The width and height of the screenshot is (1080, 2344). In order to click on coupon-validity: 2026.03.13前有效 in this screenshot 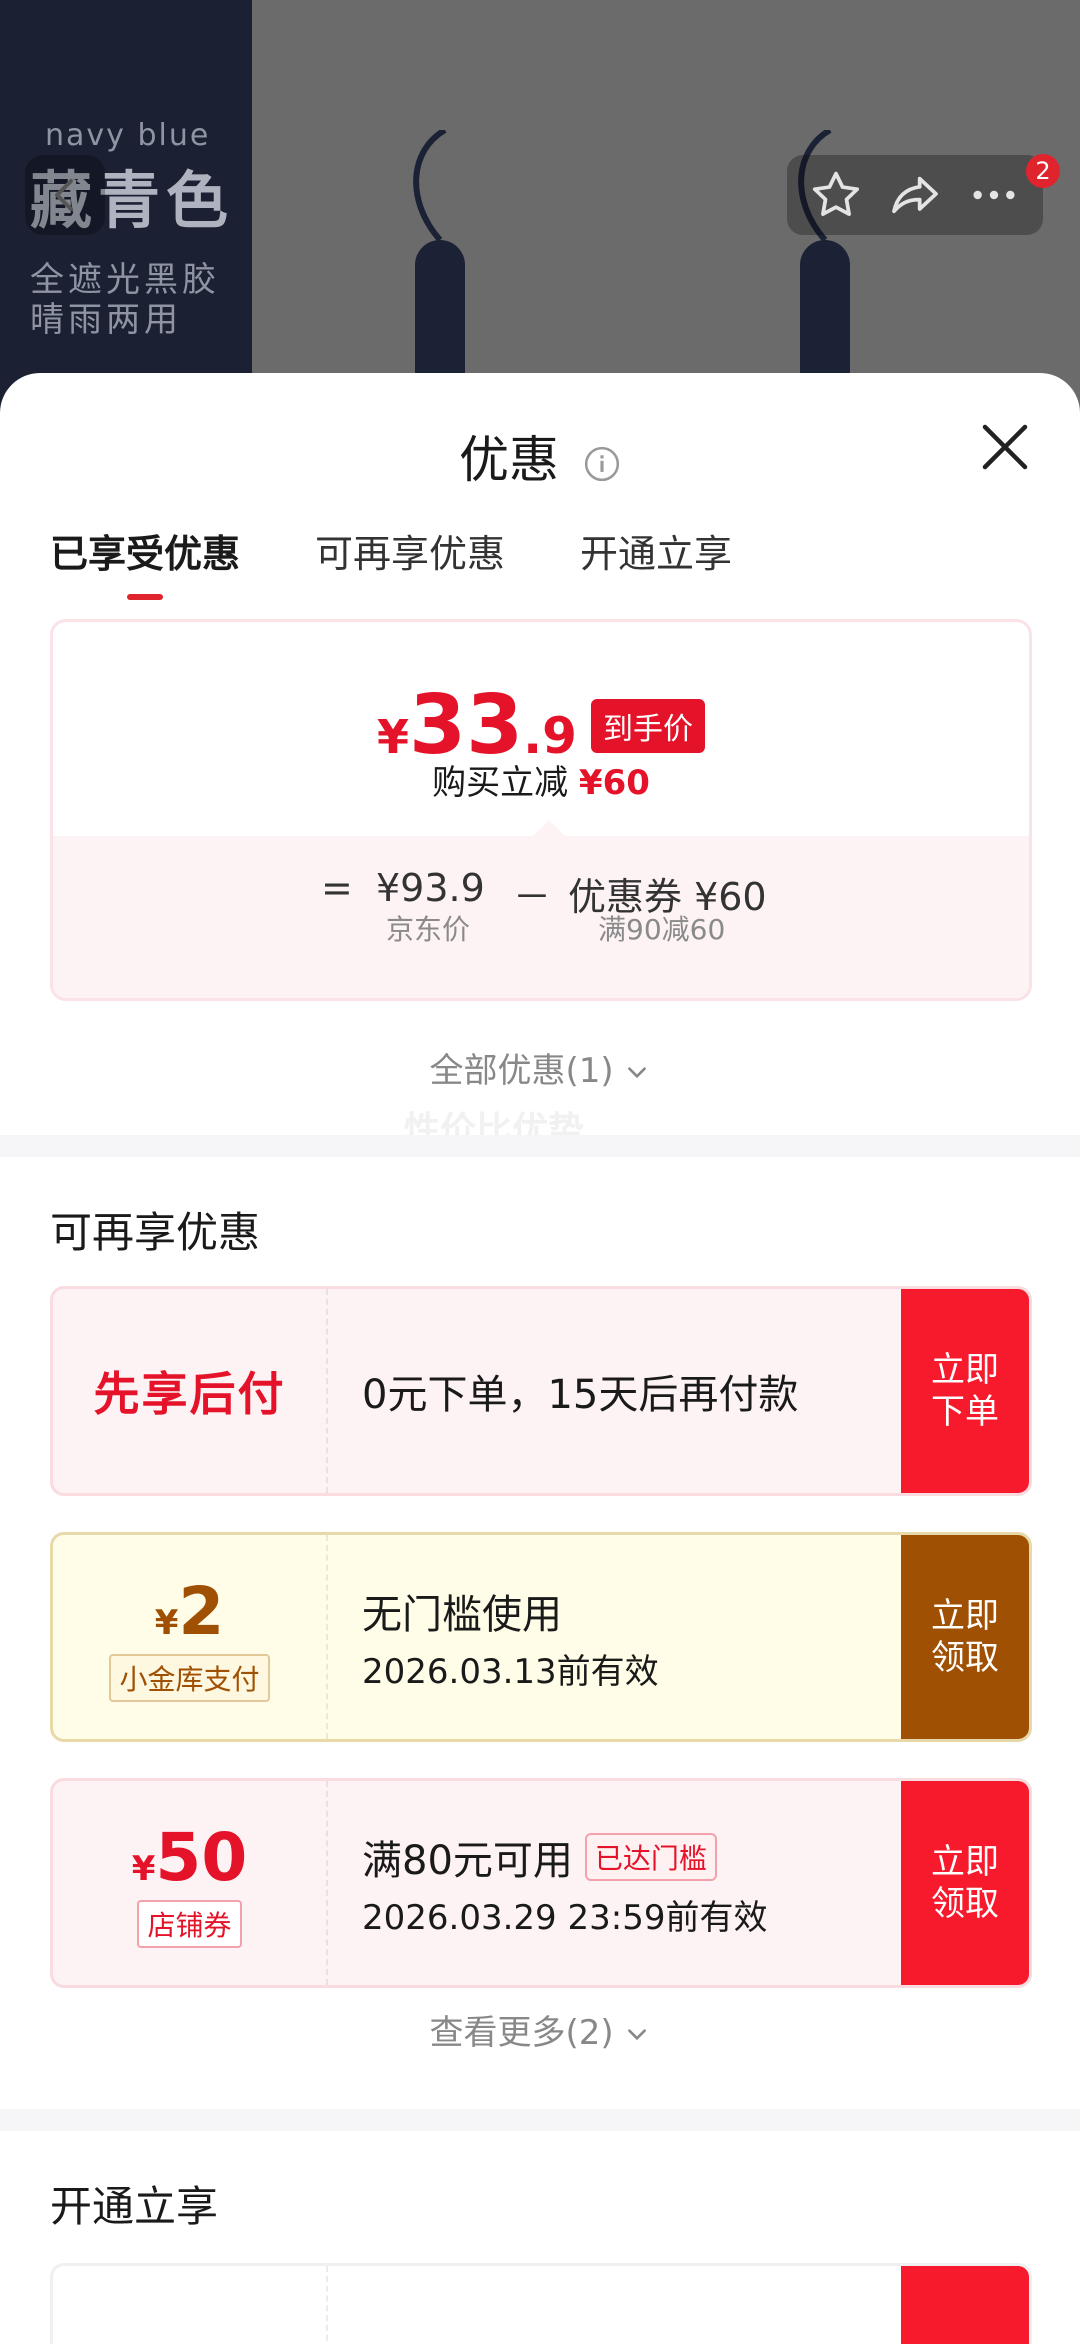, I will do `click(510, 1671)`.